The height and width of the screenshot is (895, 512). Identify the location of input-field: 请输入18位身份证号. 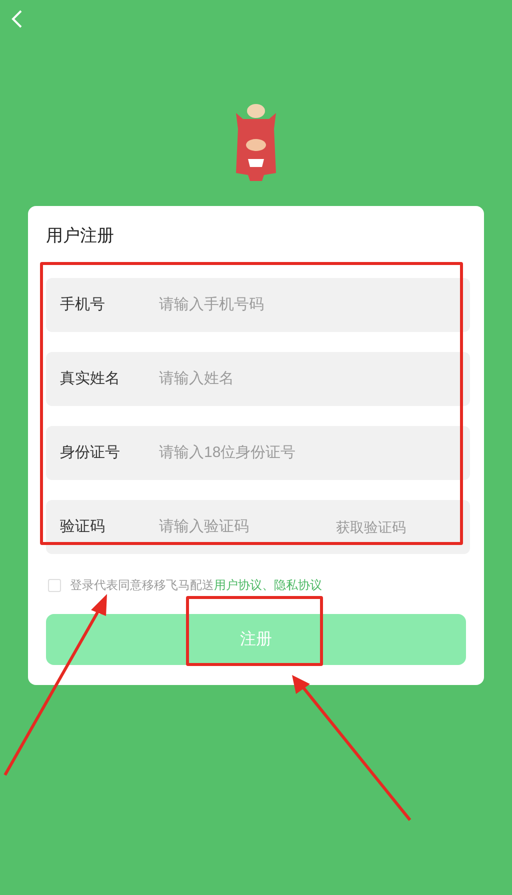
(307, 453).